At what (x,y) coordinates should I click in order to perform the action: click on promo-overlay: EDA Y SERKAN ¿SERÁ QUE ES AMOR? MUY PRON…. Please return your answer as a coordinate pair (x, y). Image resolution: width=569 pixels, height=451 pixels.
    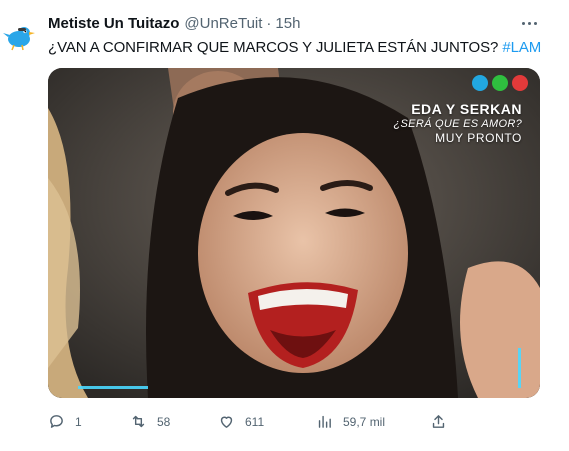
    Looking at the image, I should click on (458, 123).